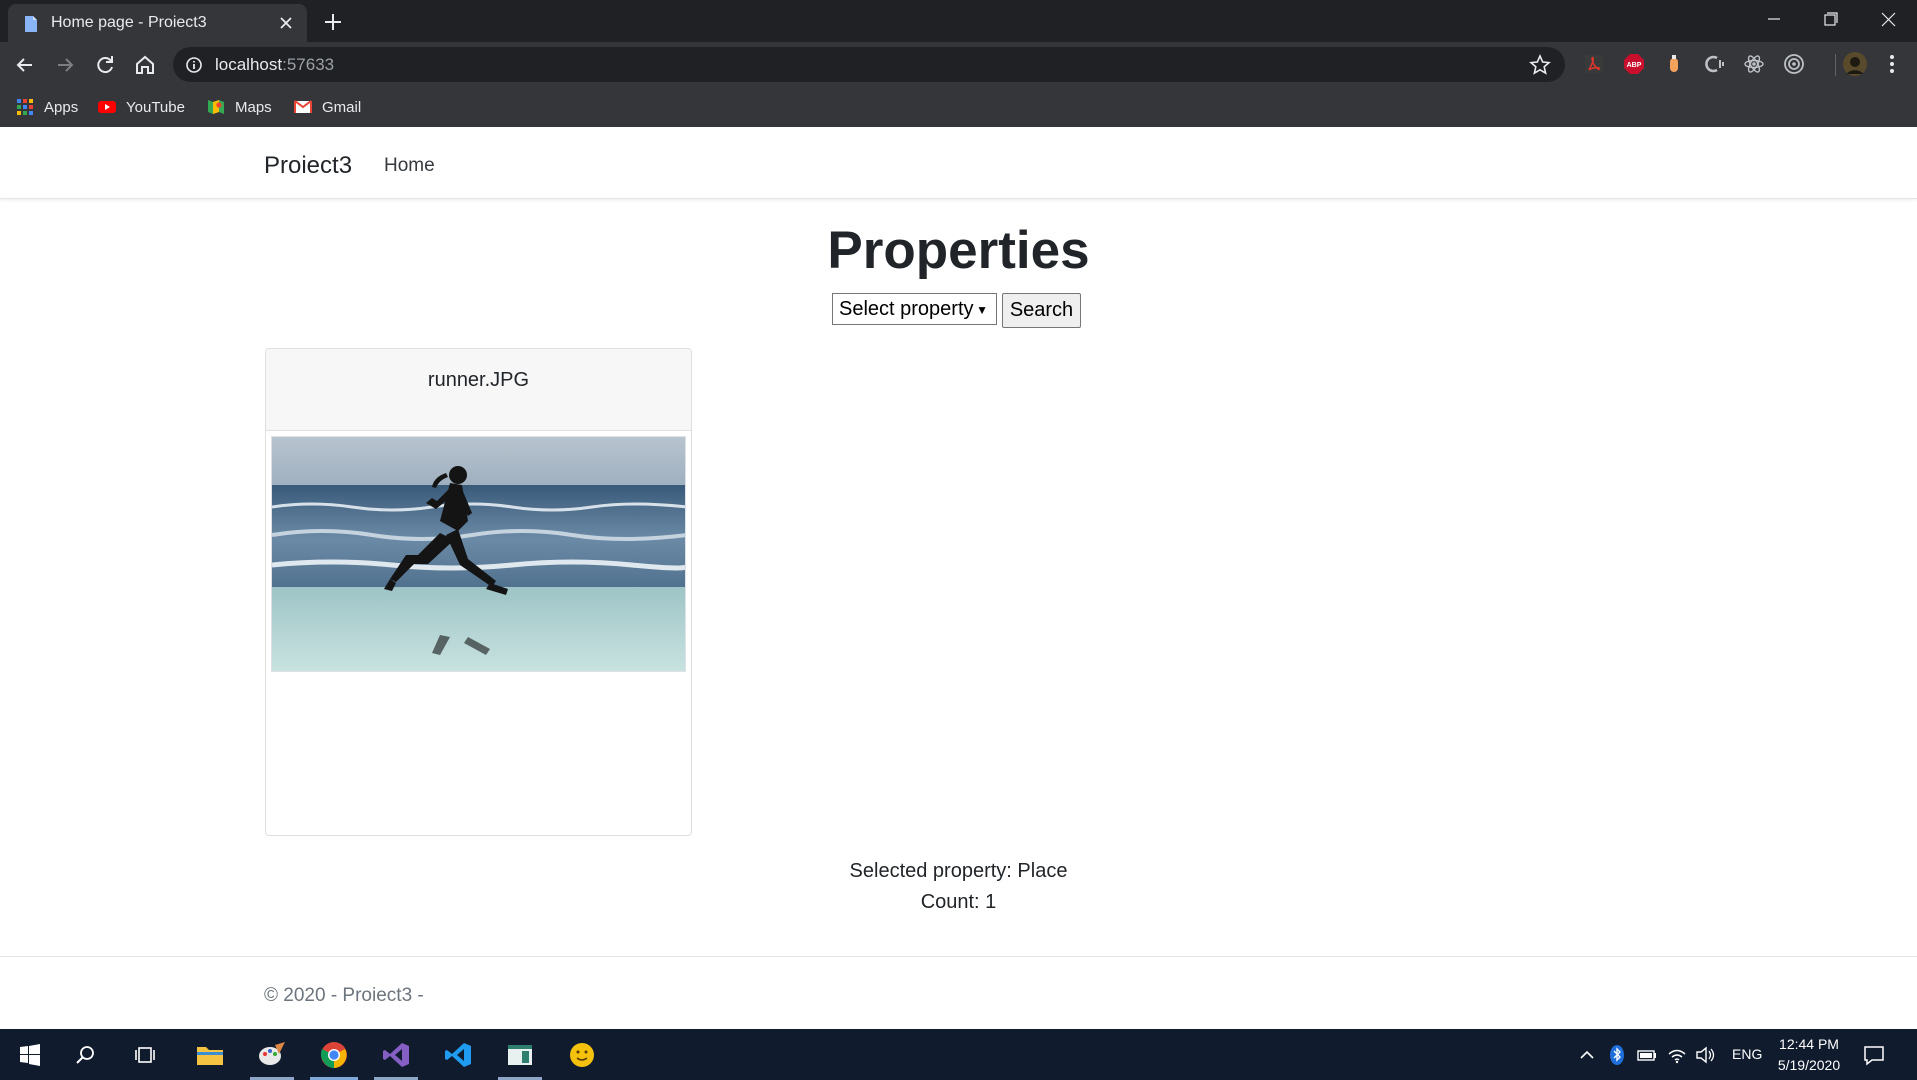 The image size is (1917, 1080). I want to click on task-view-button, so click(146, 1054).